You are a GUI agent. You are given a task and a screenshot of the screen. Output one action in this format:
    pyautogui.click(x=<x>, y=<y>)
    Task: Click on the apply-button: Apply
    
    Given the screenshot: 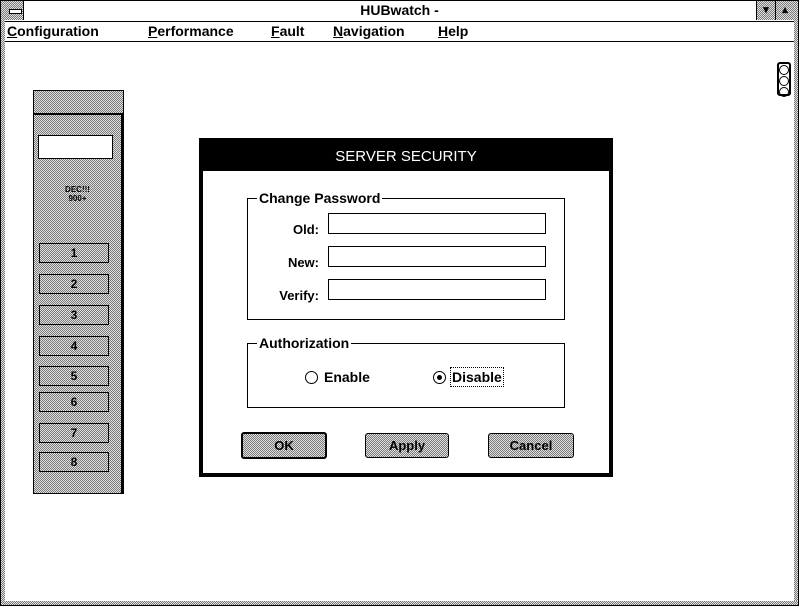 What is the action you would take?
    pyautogui.click(x=407, y=445)
    